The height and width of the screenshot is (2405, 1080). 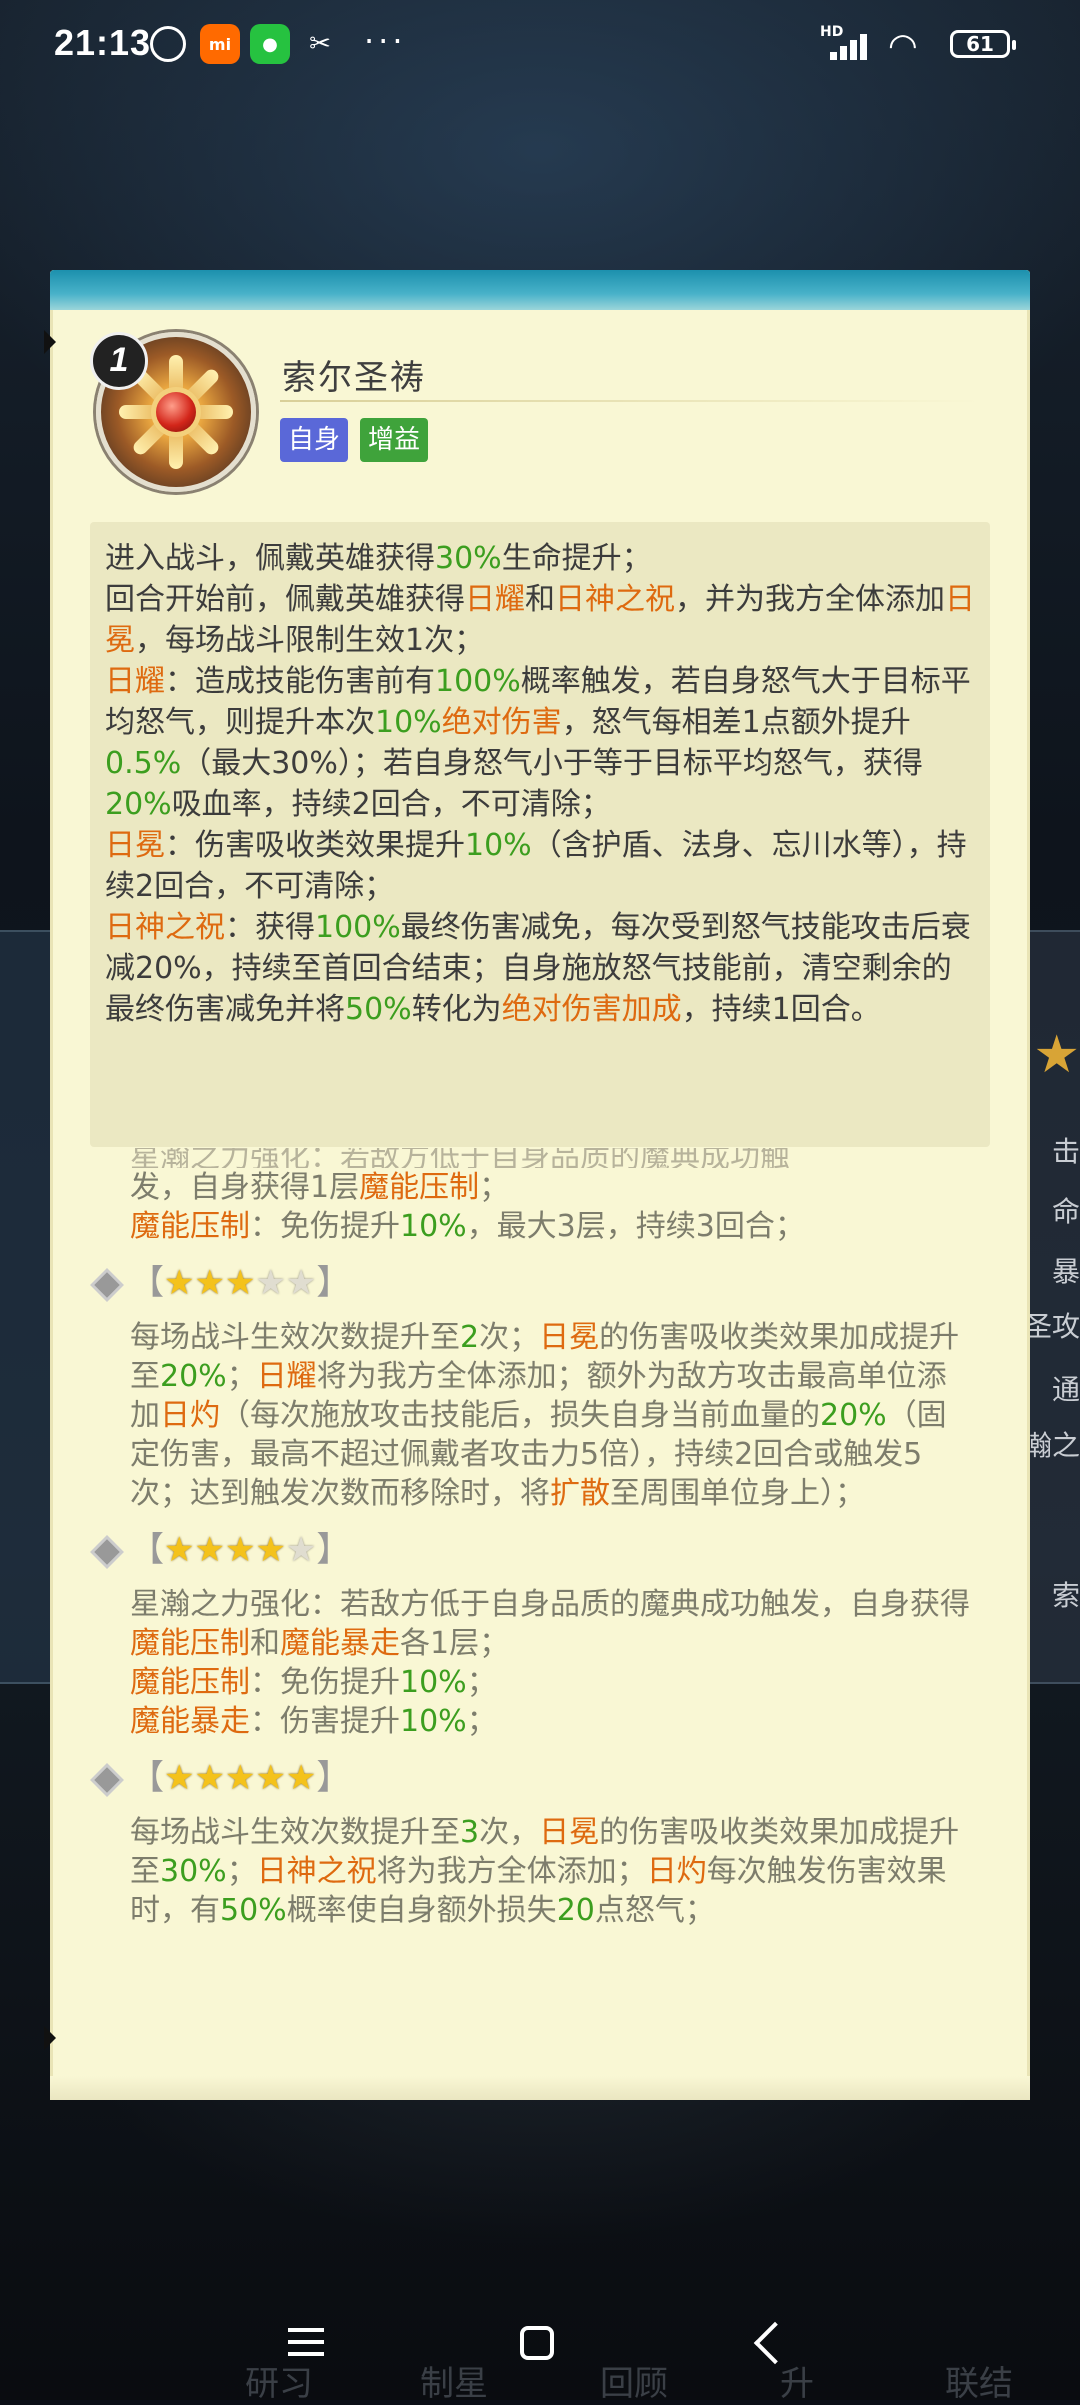 What do you see at coordinates (313, 1682) in the screenshot?
I see `tier-4-text: 魔能压制：免伤提升10%；` at bounding box center [313, 1682].